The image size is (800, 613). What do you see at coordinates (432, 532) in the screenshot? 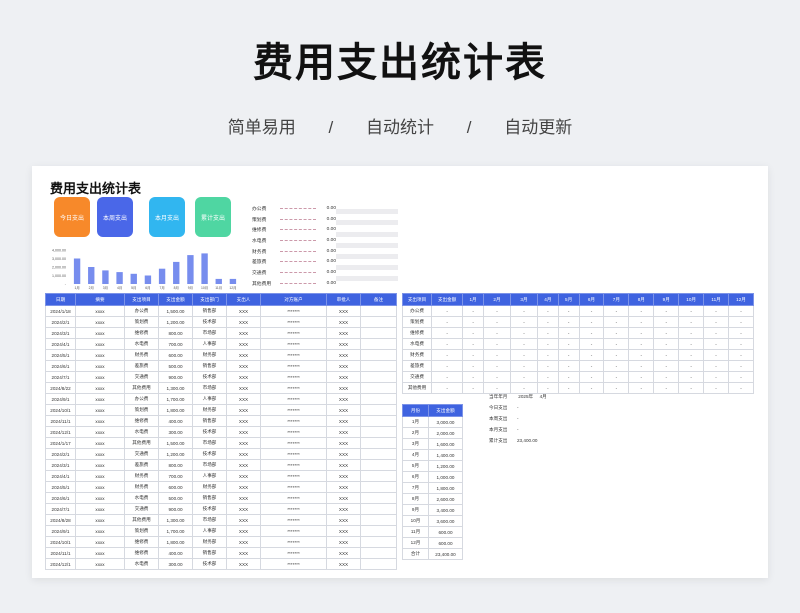
I see `table-row: 11月 600.00` at bounding box center [432, 532].